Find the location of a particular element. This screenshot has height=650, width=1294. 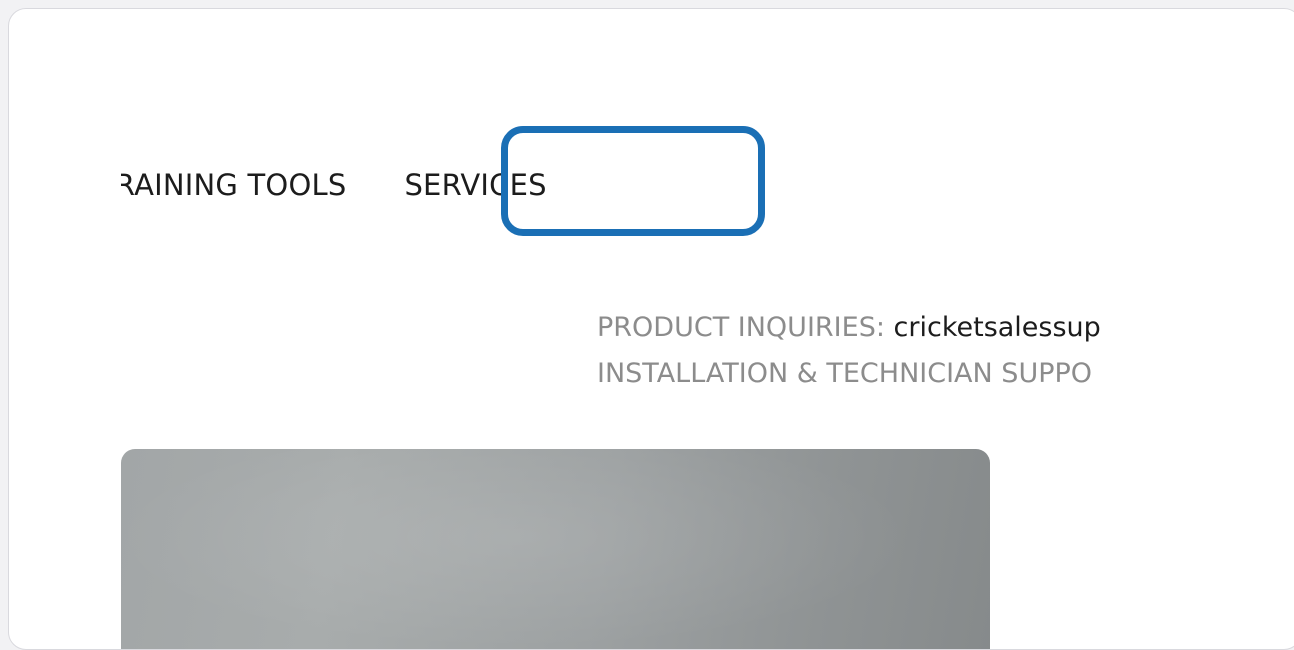

installation-support-line: INSTALLATION & TECHNICIAN SUPPO is located at coordinates (845, 373).